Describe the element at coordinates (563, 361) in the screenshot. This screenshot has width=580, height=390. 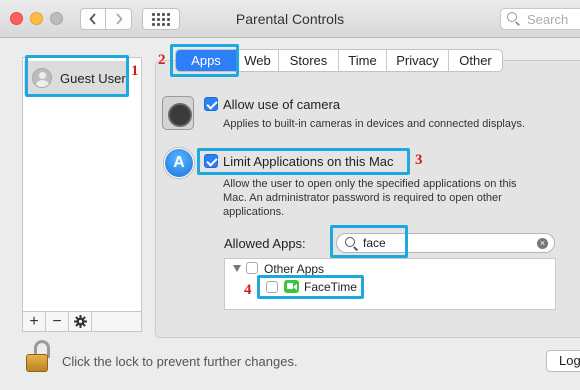
I see `login-button: Log` at that location.